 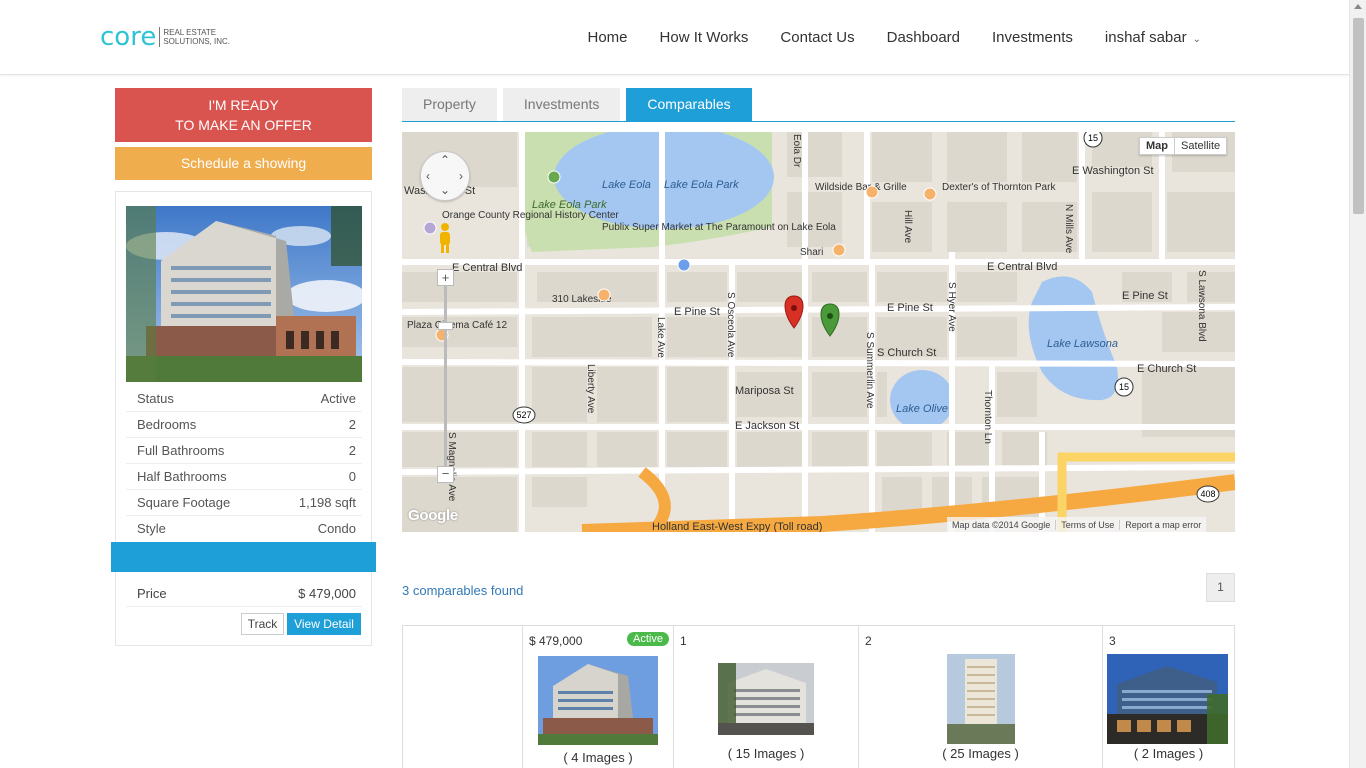 I want to click on map-label-summerlin: S Summerlin Ave, so click(x=869, y=370).